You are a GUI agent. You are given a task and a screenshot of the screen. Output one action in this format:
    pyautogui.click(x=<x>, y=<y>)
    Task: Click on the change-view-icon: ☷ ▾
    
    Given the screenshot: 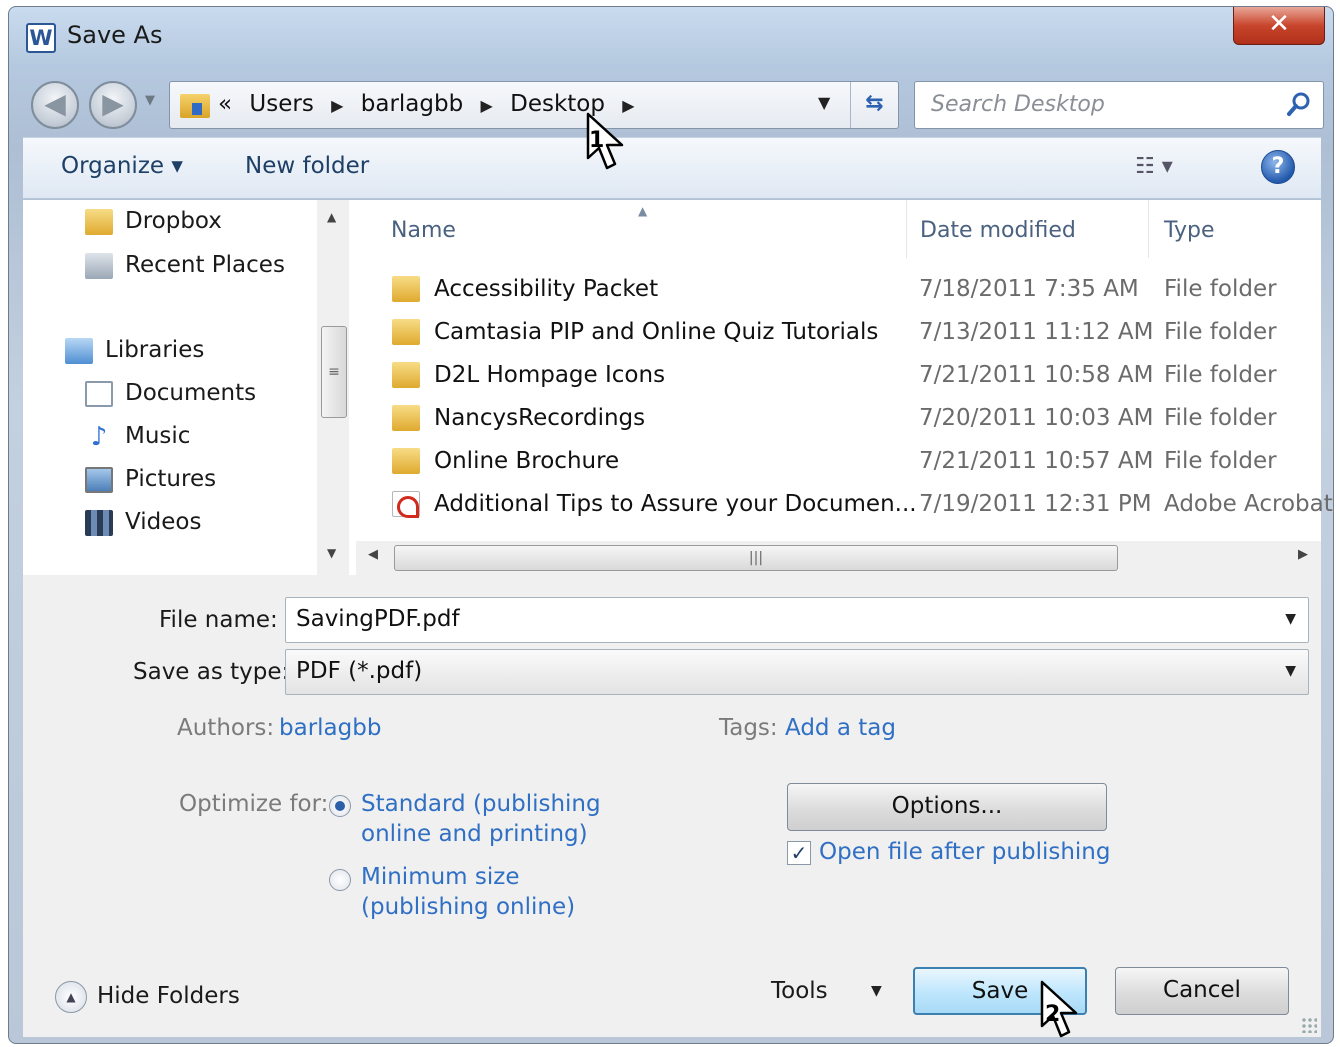 What is the action you would take?
    pyautogui.click(x=1154, y=166)
    